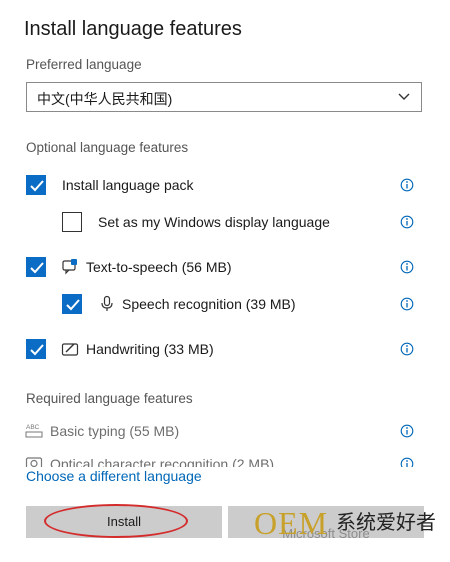  I want to click on chevron-down-icon, so click(404, 96).